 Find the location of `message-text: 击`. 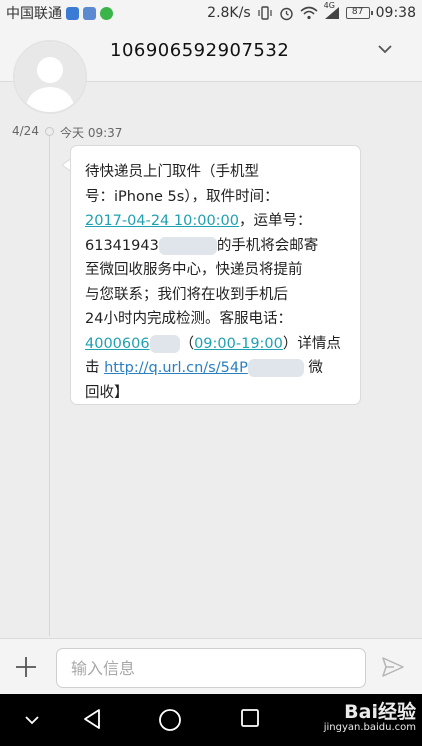

message-text: 击 is located at coordinates (95, 368).